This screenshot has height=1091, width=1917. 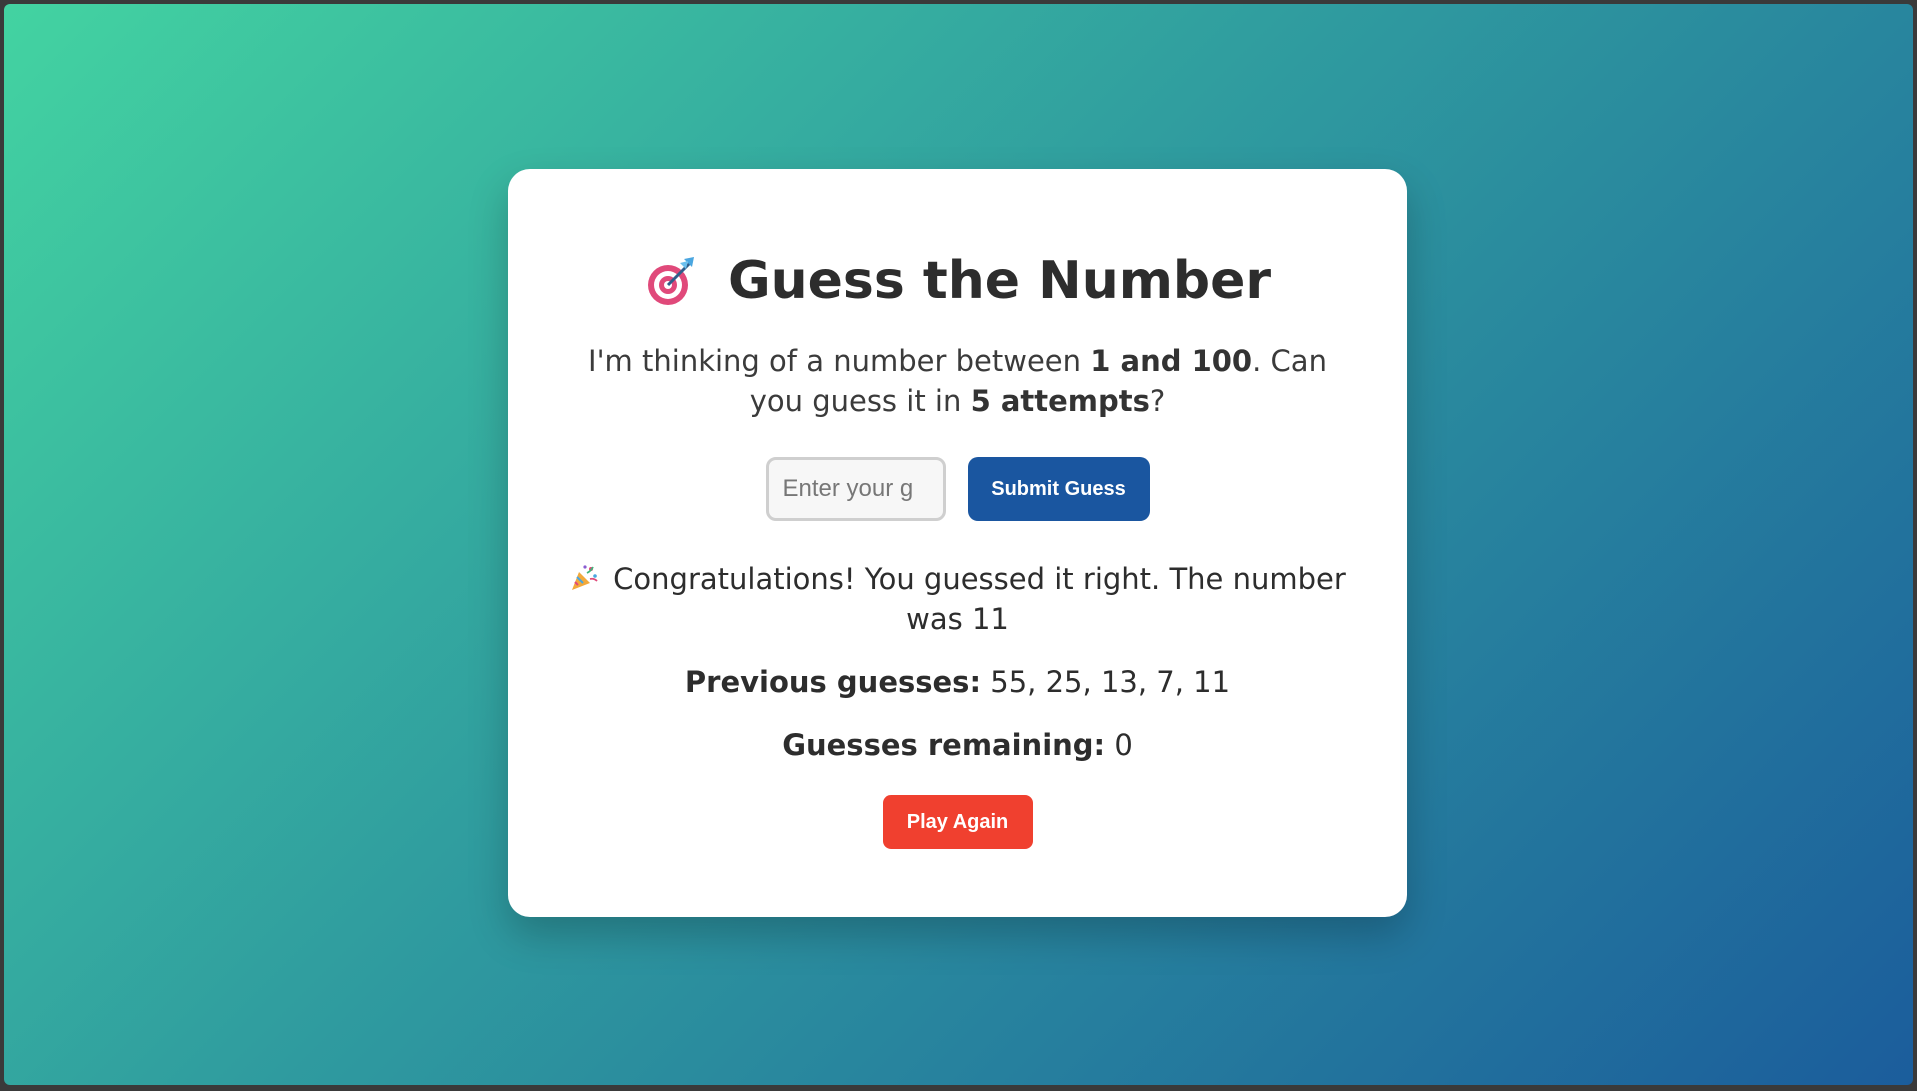 What do you see at coordinates (957, 822) in the screenshot?
I see `play-again-button: Play Again` at bounding box center [957, 822].